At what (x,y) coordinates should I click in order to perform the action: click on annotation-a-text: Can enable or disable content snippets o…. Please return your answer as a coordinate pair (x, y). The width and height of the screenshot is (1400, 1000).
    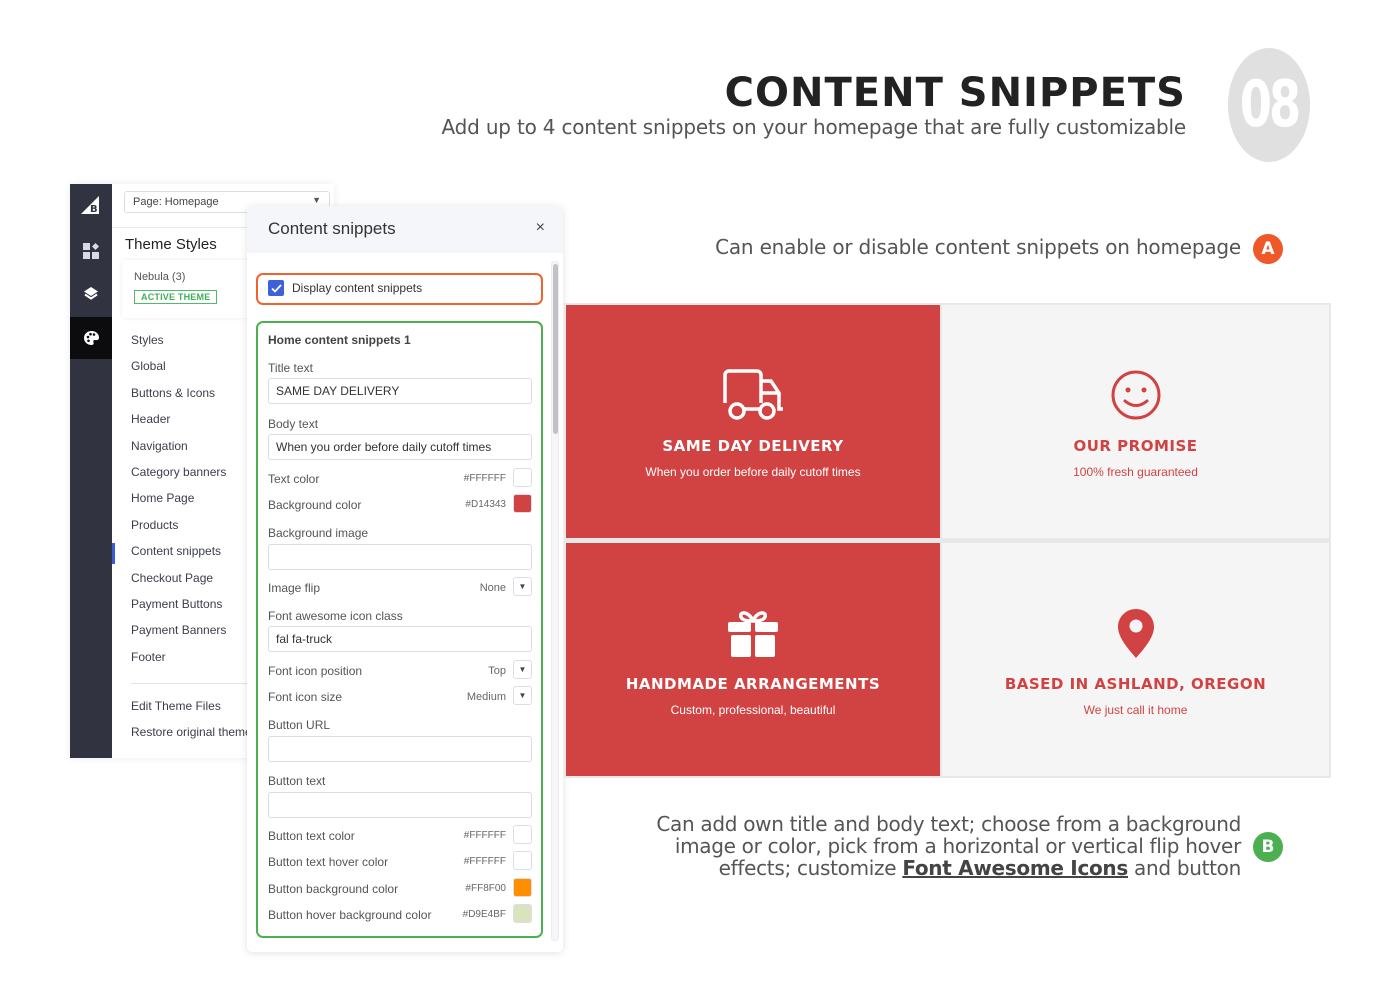
    Looking at the image, I should click on (978, 247).